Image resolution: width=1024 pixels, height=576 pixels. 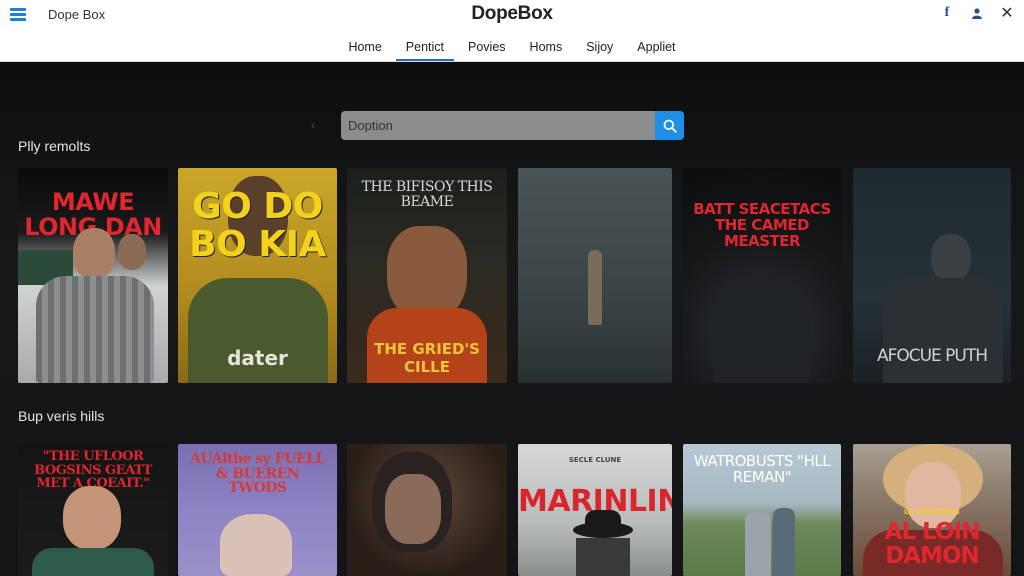 I want to click on poster-card: MAWE LONG DAN, so click(x=93, y=275).